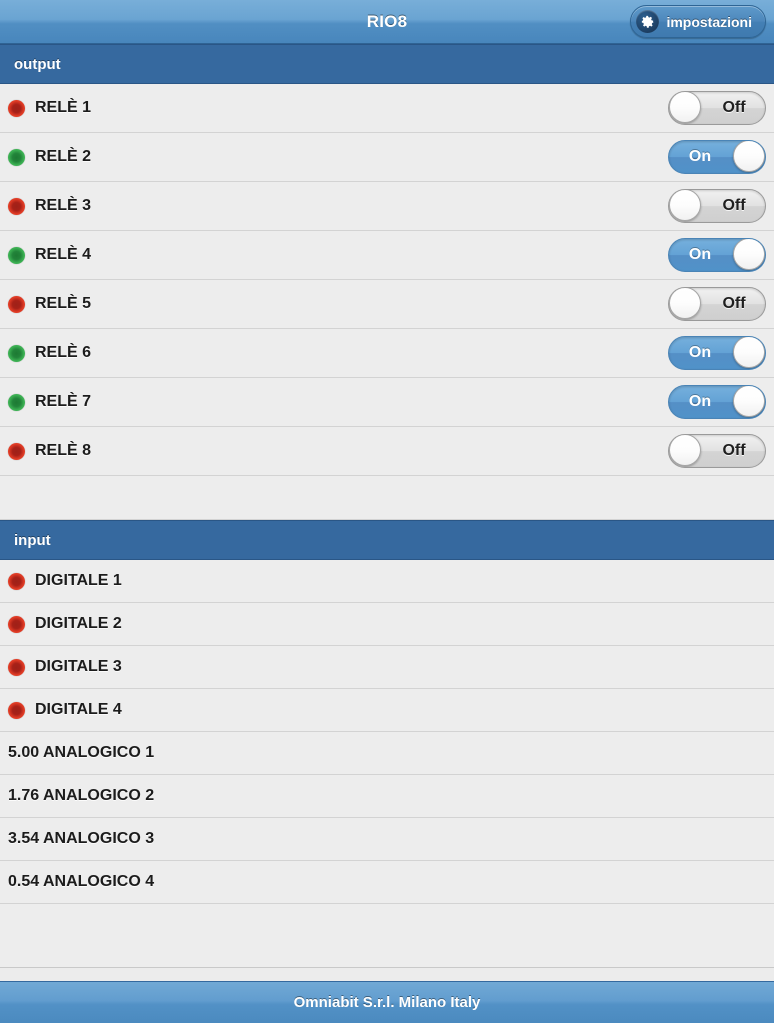 Image resolution: width=774 pixels, height=1023 pixels. What do you see at coordinates (648, 21) in the screenshot?
I see `gear-icon` at bounding box center [648, 21].